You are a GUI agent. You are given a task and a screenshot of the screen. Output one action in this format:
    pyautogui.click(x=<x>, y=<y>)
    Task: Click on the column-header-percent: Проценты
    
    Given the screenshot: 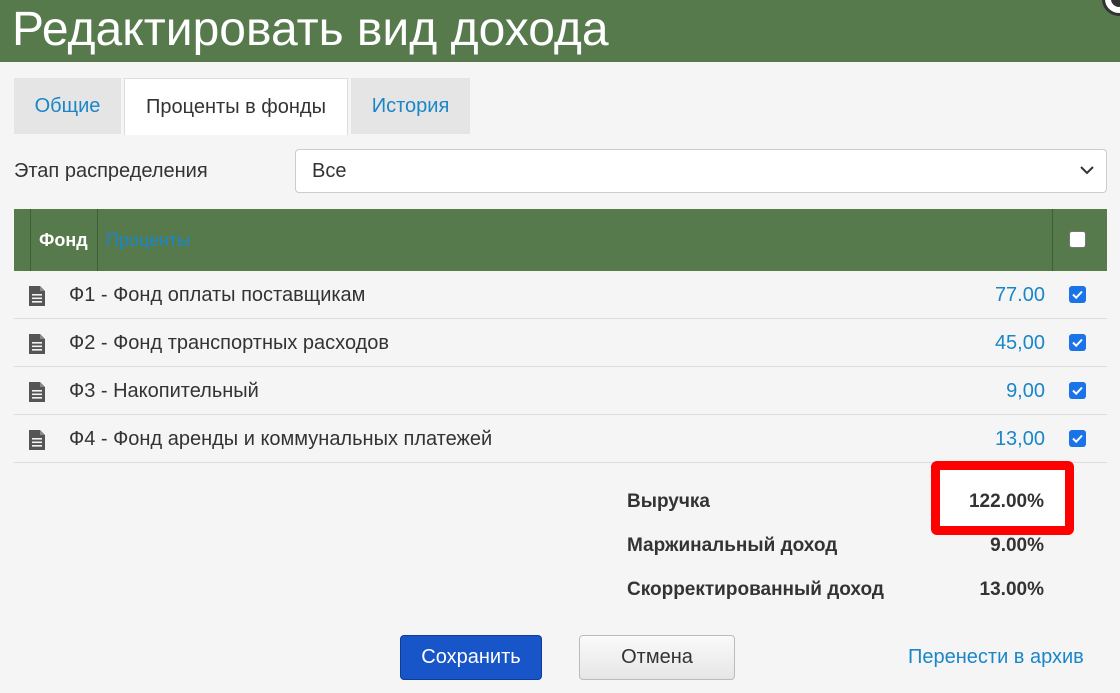 What is the action you would take?
    pyautogui.click(x=148, y=240)
    